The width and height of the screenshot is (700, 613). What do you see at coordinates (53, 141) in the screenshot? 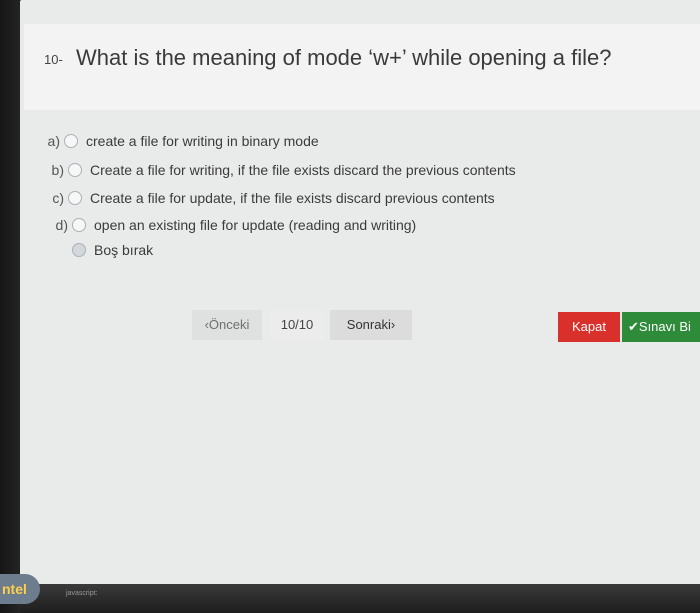
I see `option-letter: a)` at bounding box center [53, 141].